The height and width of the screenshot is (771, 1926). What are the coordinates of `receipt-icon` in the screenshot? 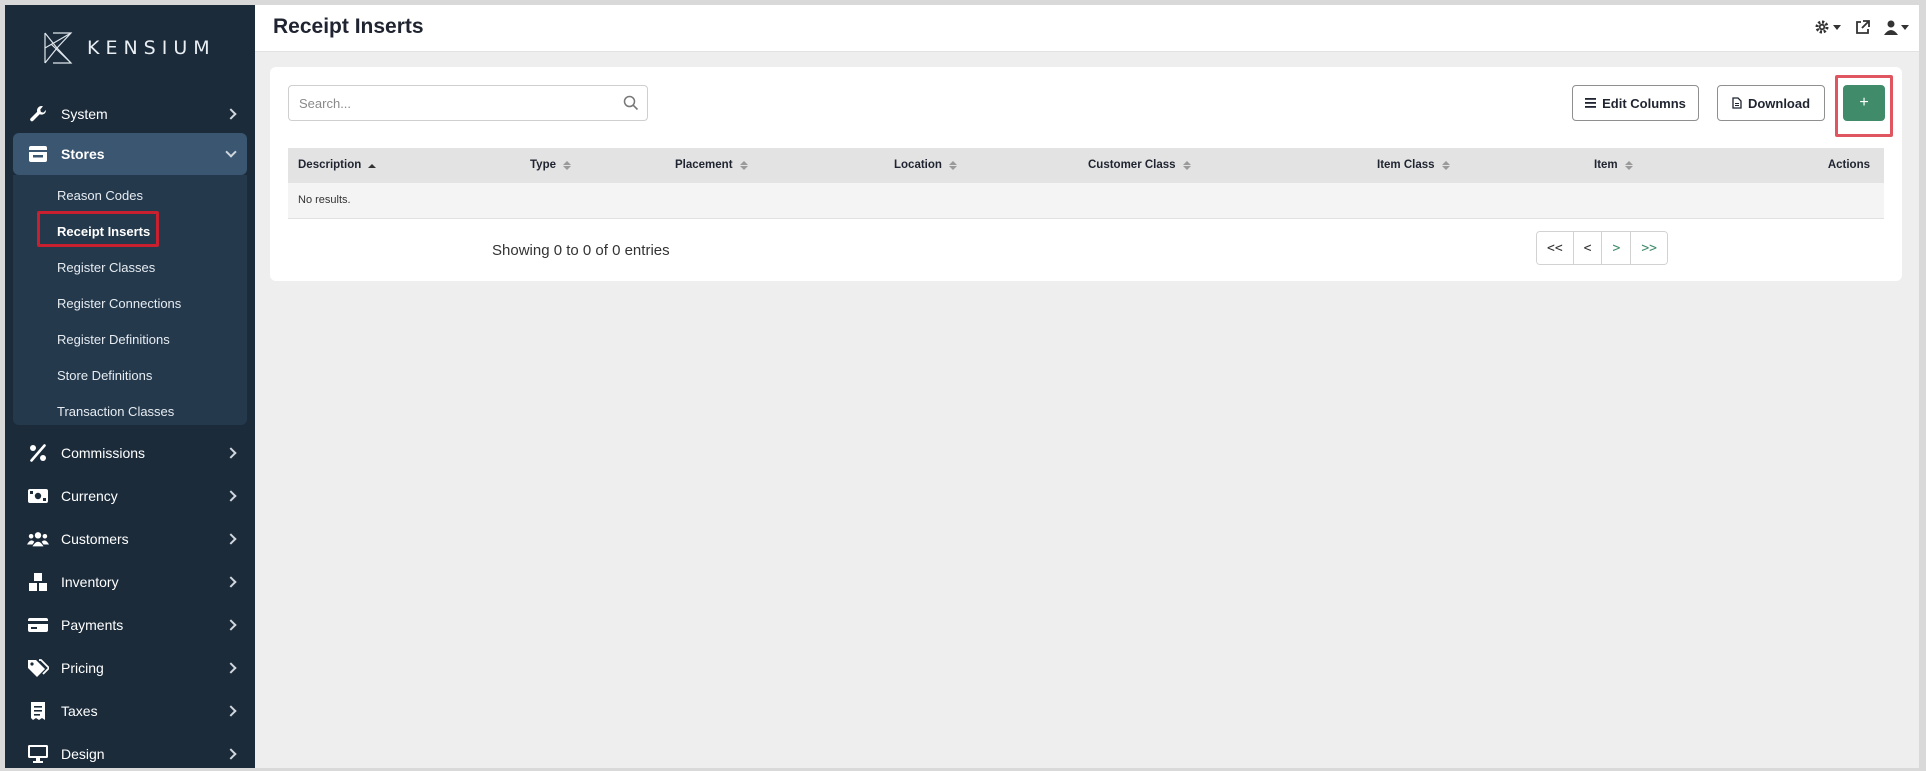 It's located at (38, 711).